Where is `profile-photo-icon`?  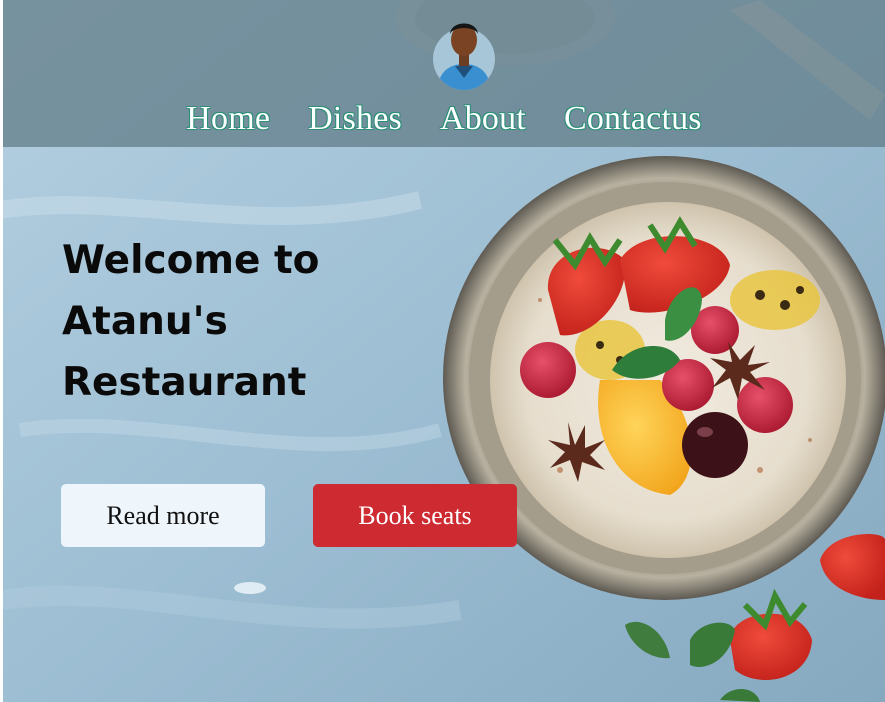
profile-photo-icon is located at coordinates (464, 56).